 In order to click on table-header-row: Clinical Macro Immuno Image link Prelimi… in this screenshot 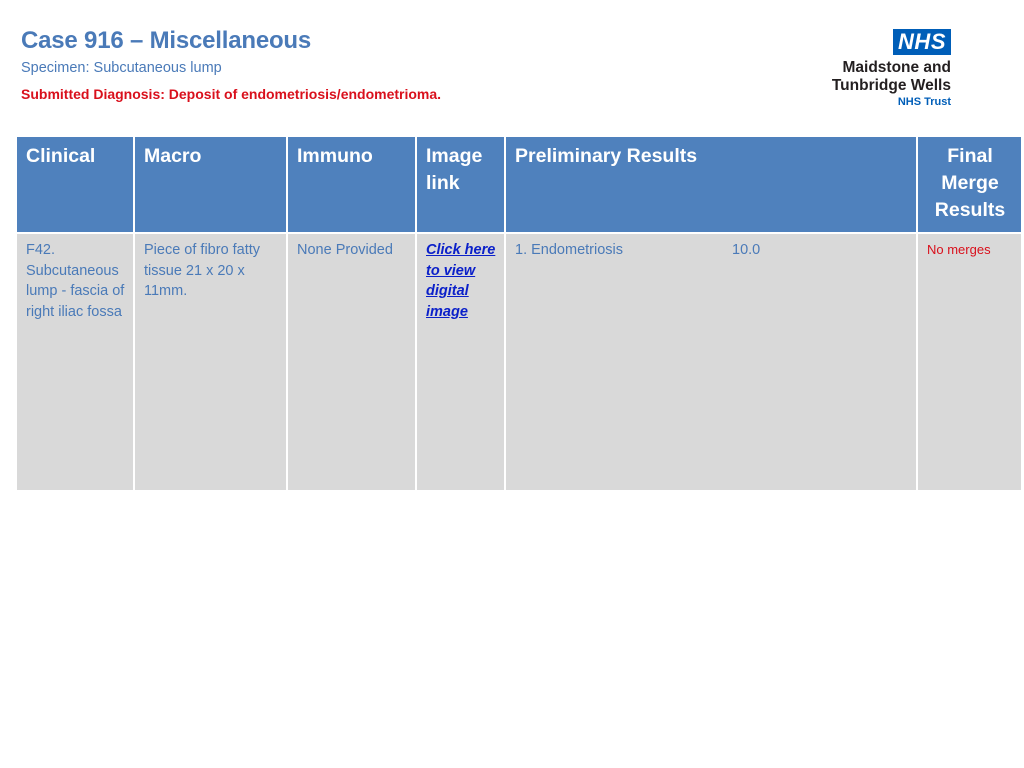, I will do `click(519, 184)`.